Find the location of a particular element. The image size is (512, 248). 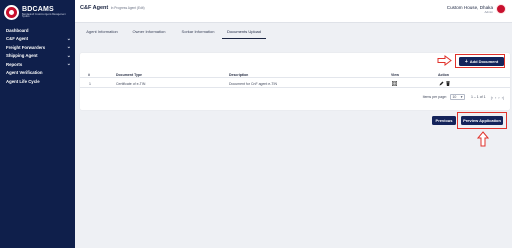

tab-sorkar-information: Sorkar Information is located at coordinates (198, 33).